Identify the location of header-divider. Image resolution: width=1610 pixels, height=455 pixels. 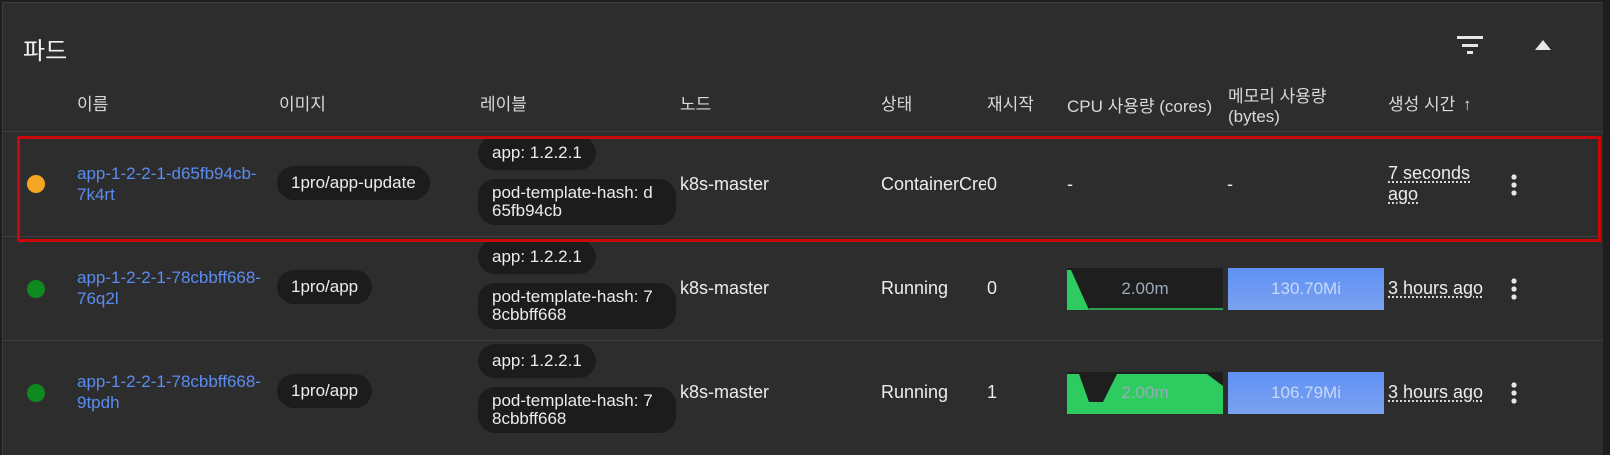
(803, 131).